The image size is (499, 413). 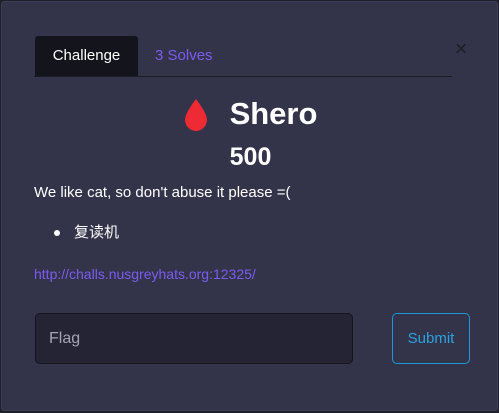 I want to click on tab-challenge: Challenge, so click(x=86, y=56).